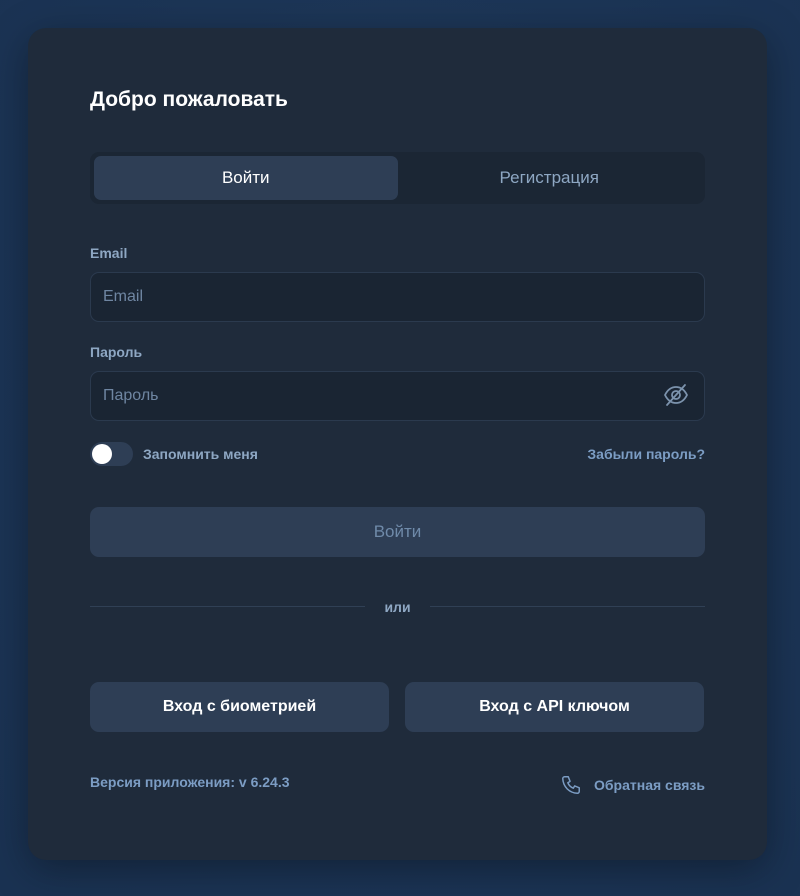  I want to click on forgot-password-link: Забыли пароль?, so click(646, 454).